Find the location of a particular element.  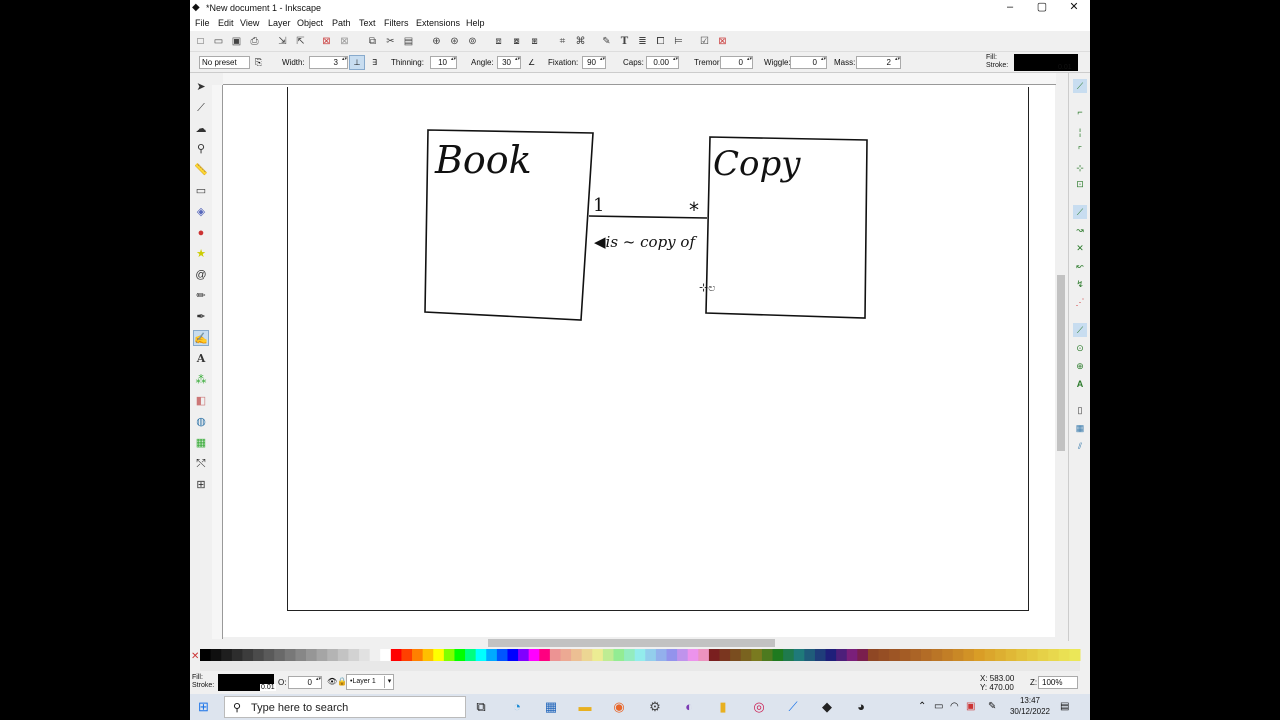

snap-guide-icon: ⫽ is located at coordinates (1080, 446).